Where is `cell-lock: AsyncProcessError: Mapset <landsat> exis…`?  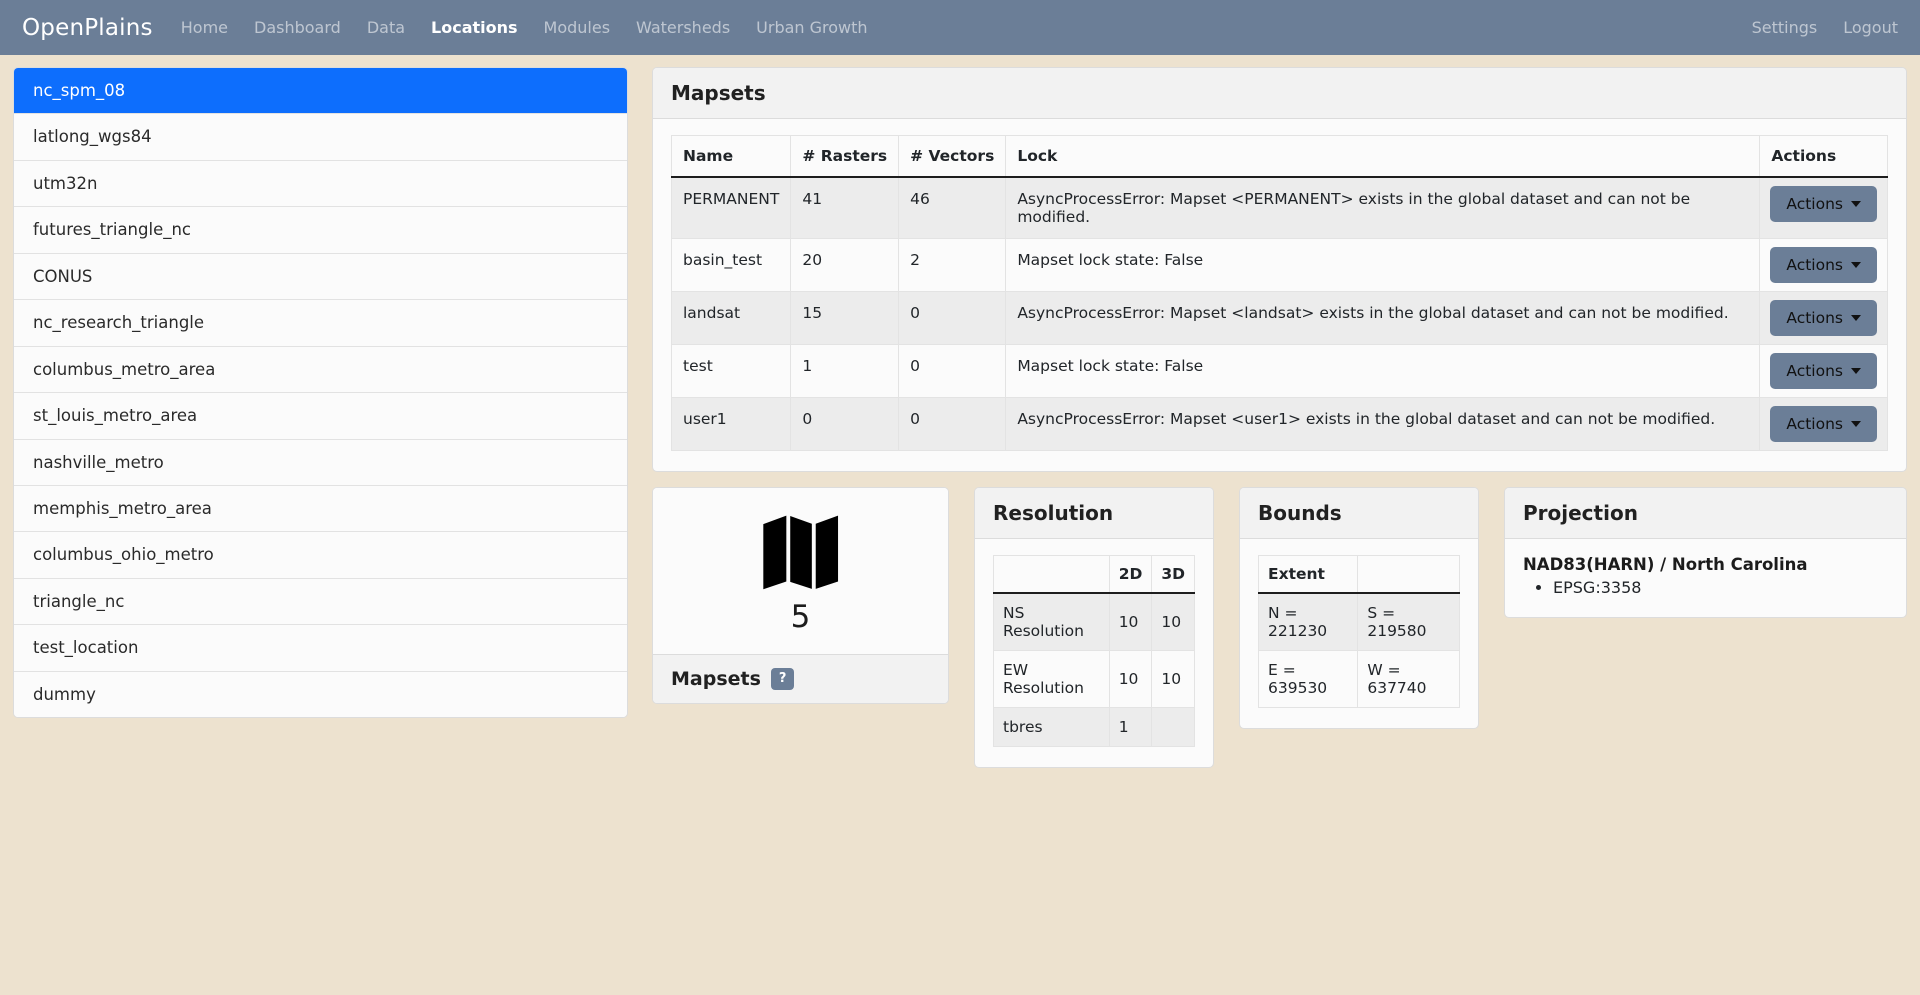
cell-lock: AsyncProcessError: Mapset <landsat> exis… is located at coordinates (1383, 318).